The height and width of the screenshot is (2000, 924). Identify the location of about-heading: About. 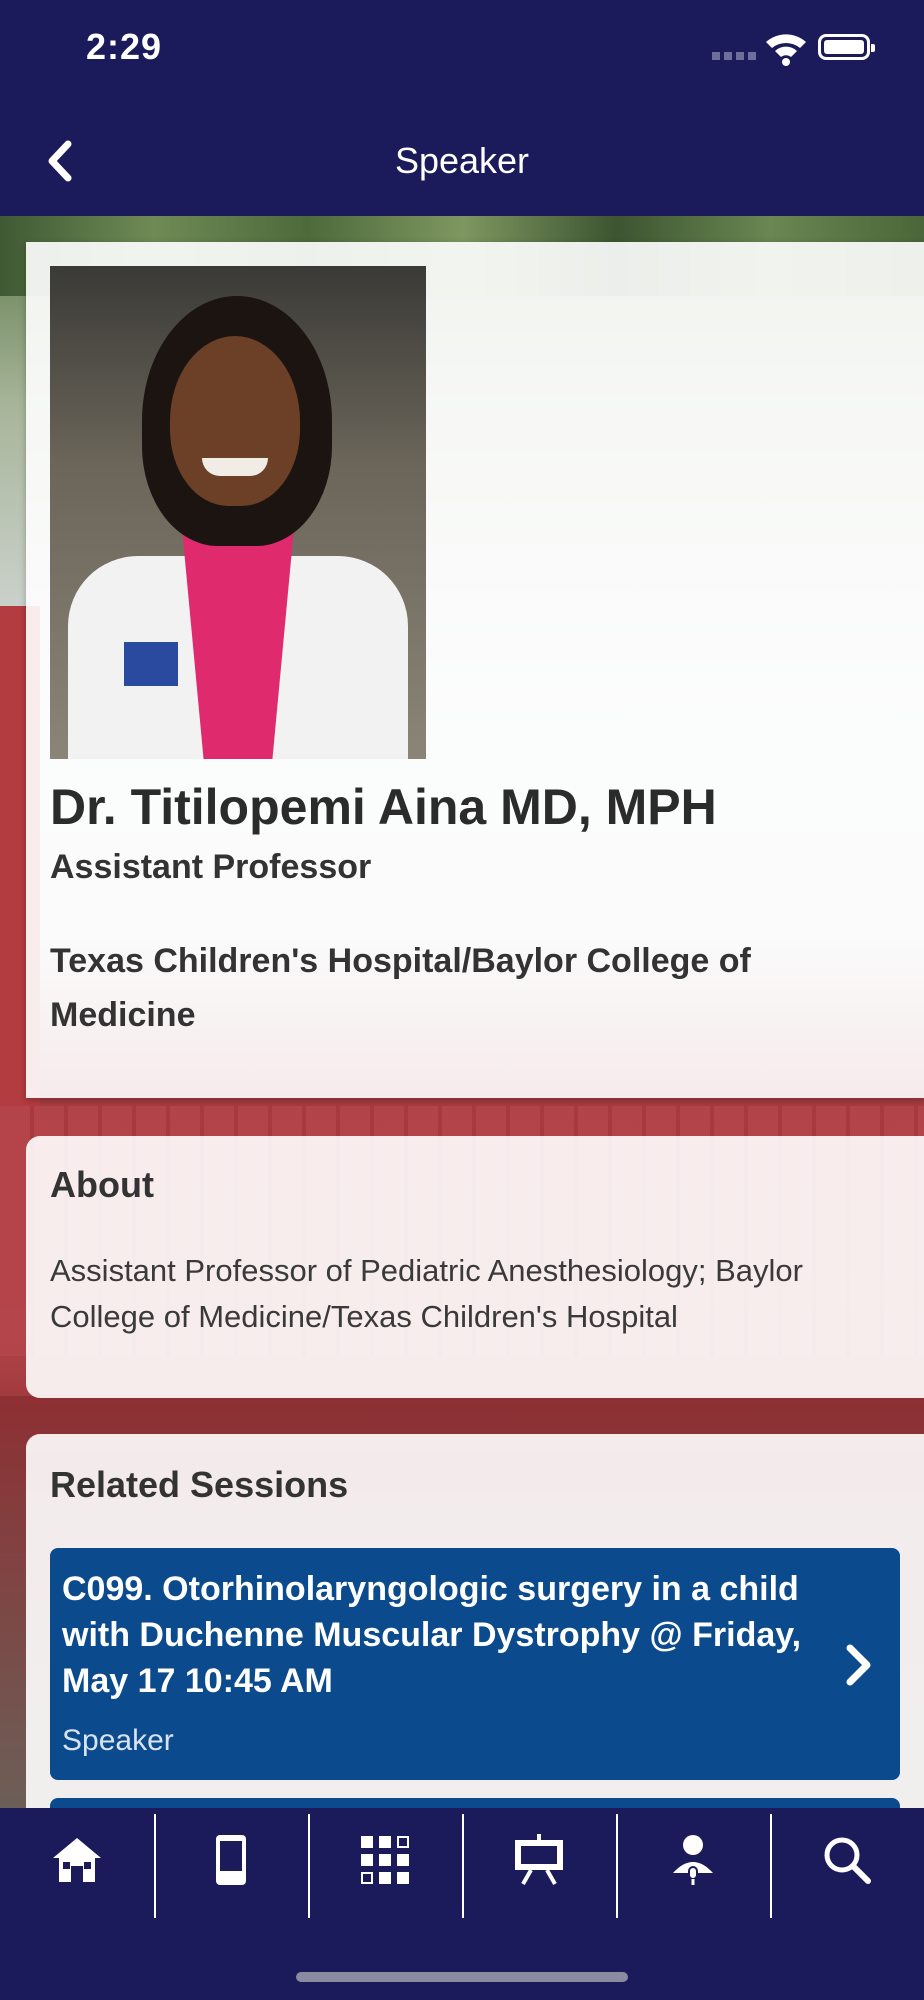
(102, 1184).